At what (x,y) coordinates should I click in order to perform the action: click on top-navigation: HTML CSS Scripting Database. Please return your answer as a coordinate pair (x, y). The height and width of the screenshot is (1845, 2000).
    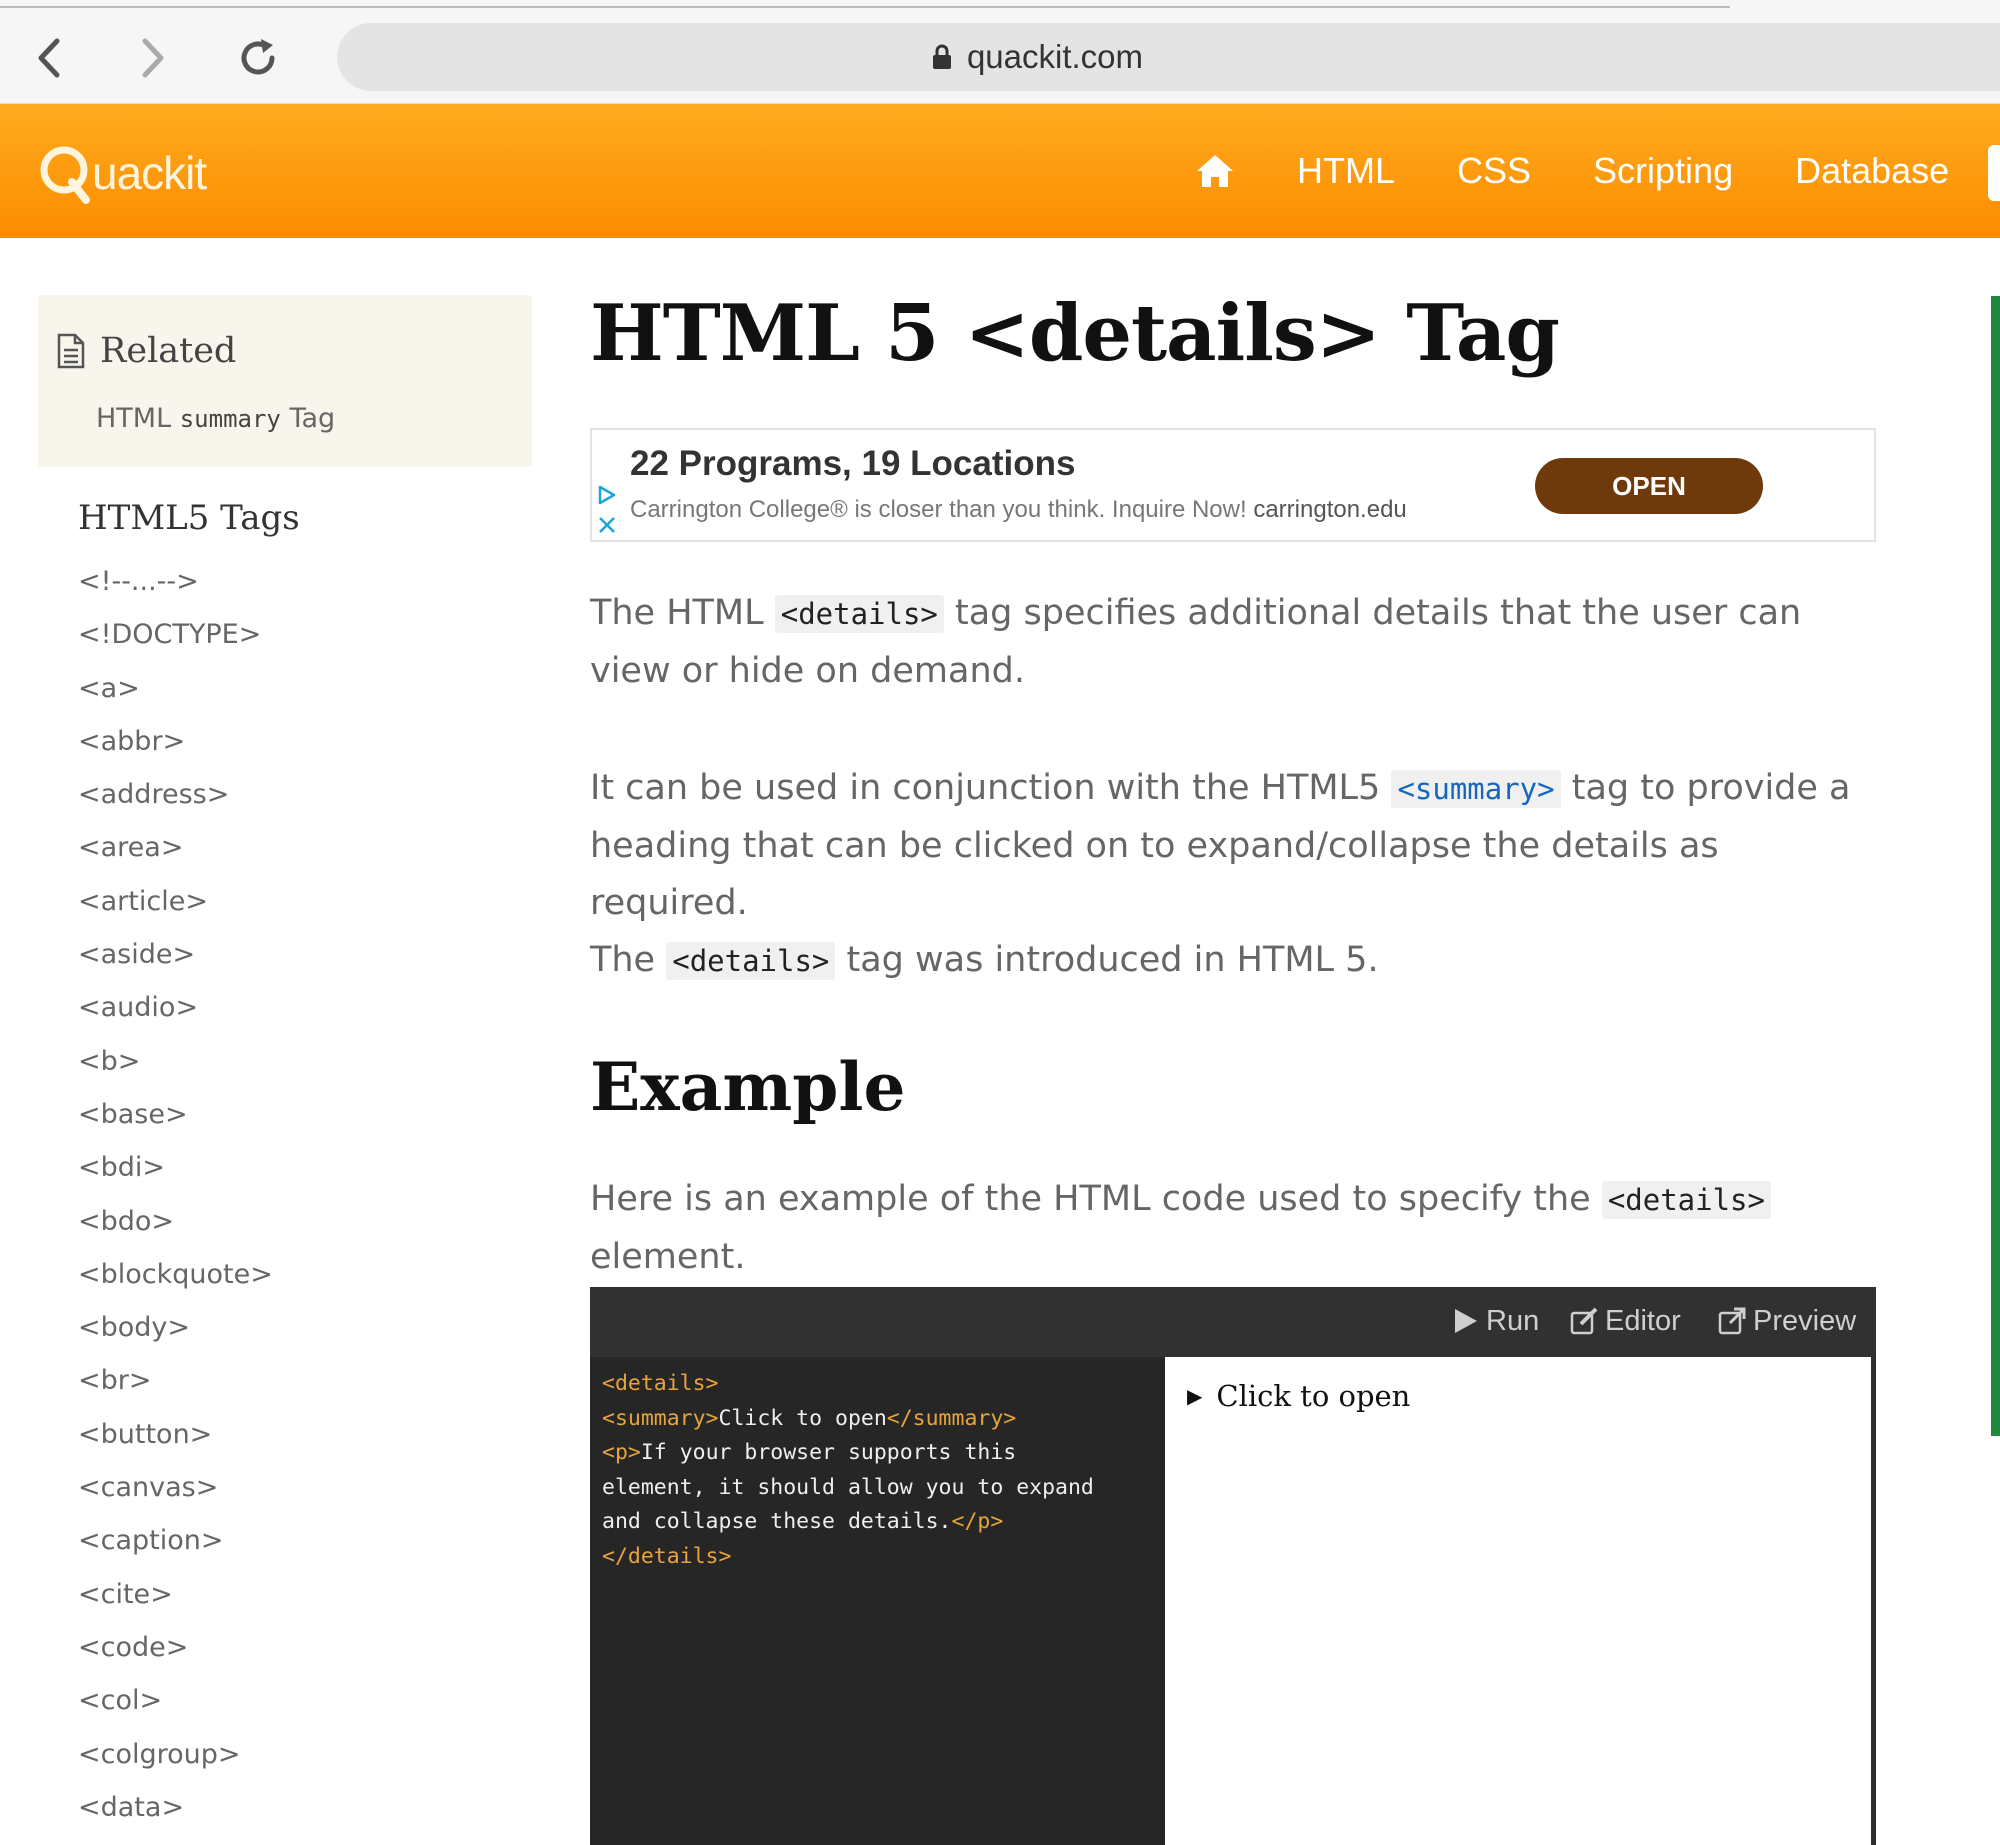
    Looking at the image, I should click on (1597, 171).